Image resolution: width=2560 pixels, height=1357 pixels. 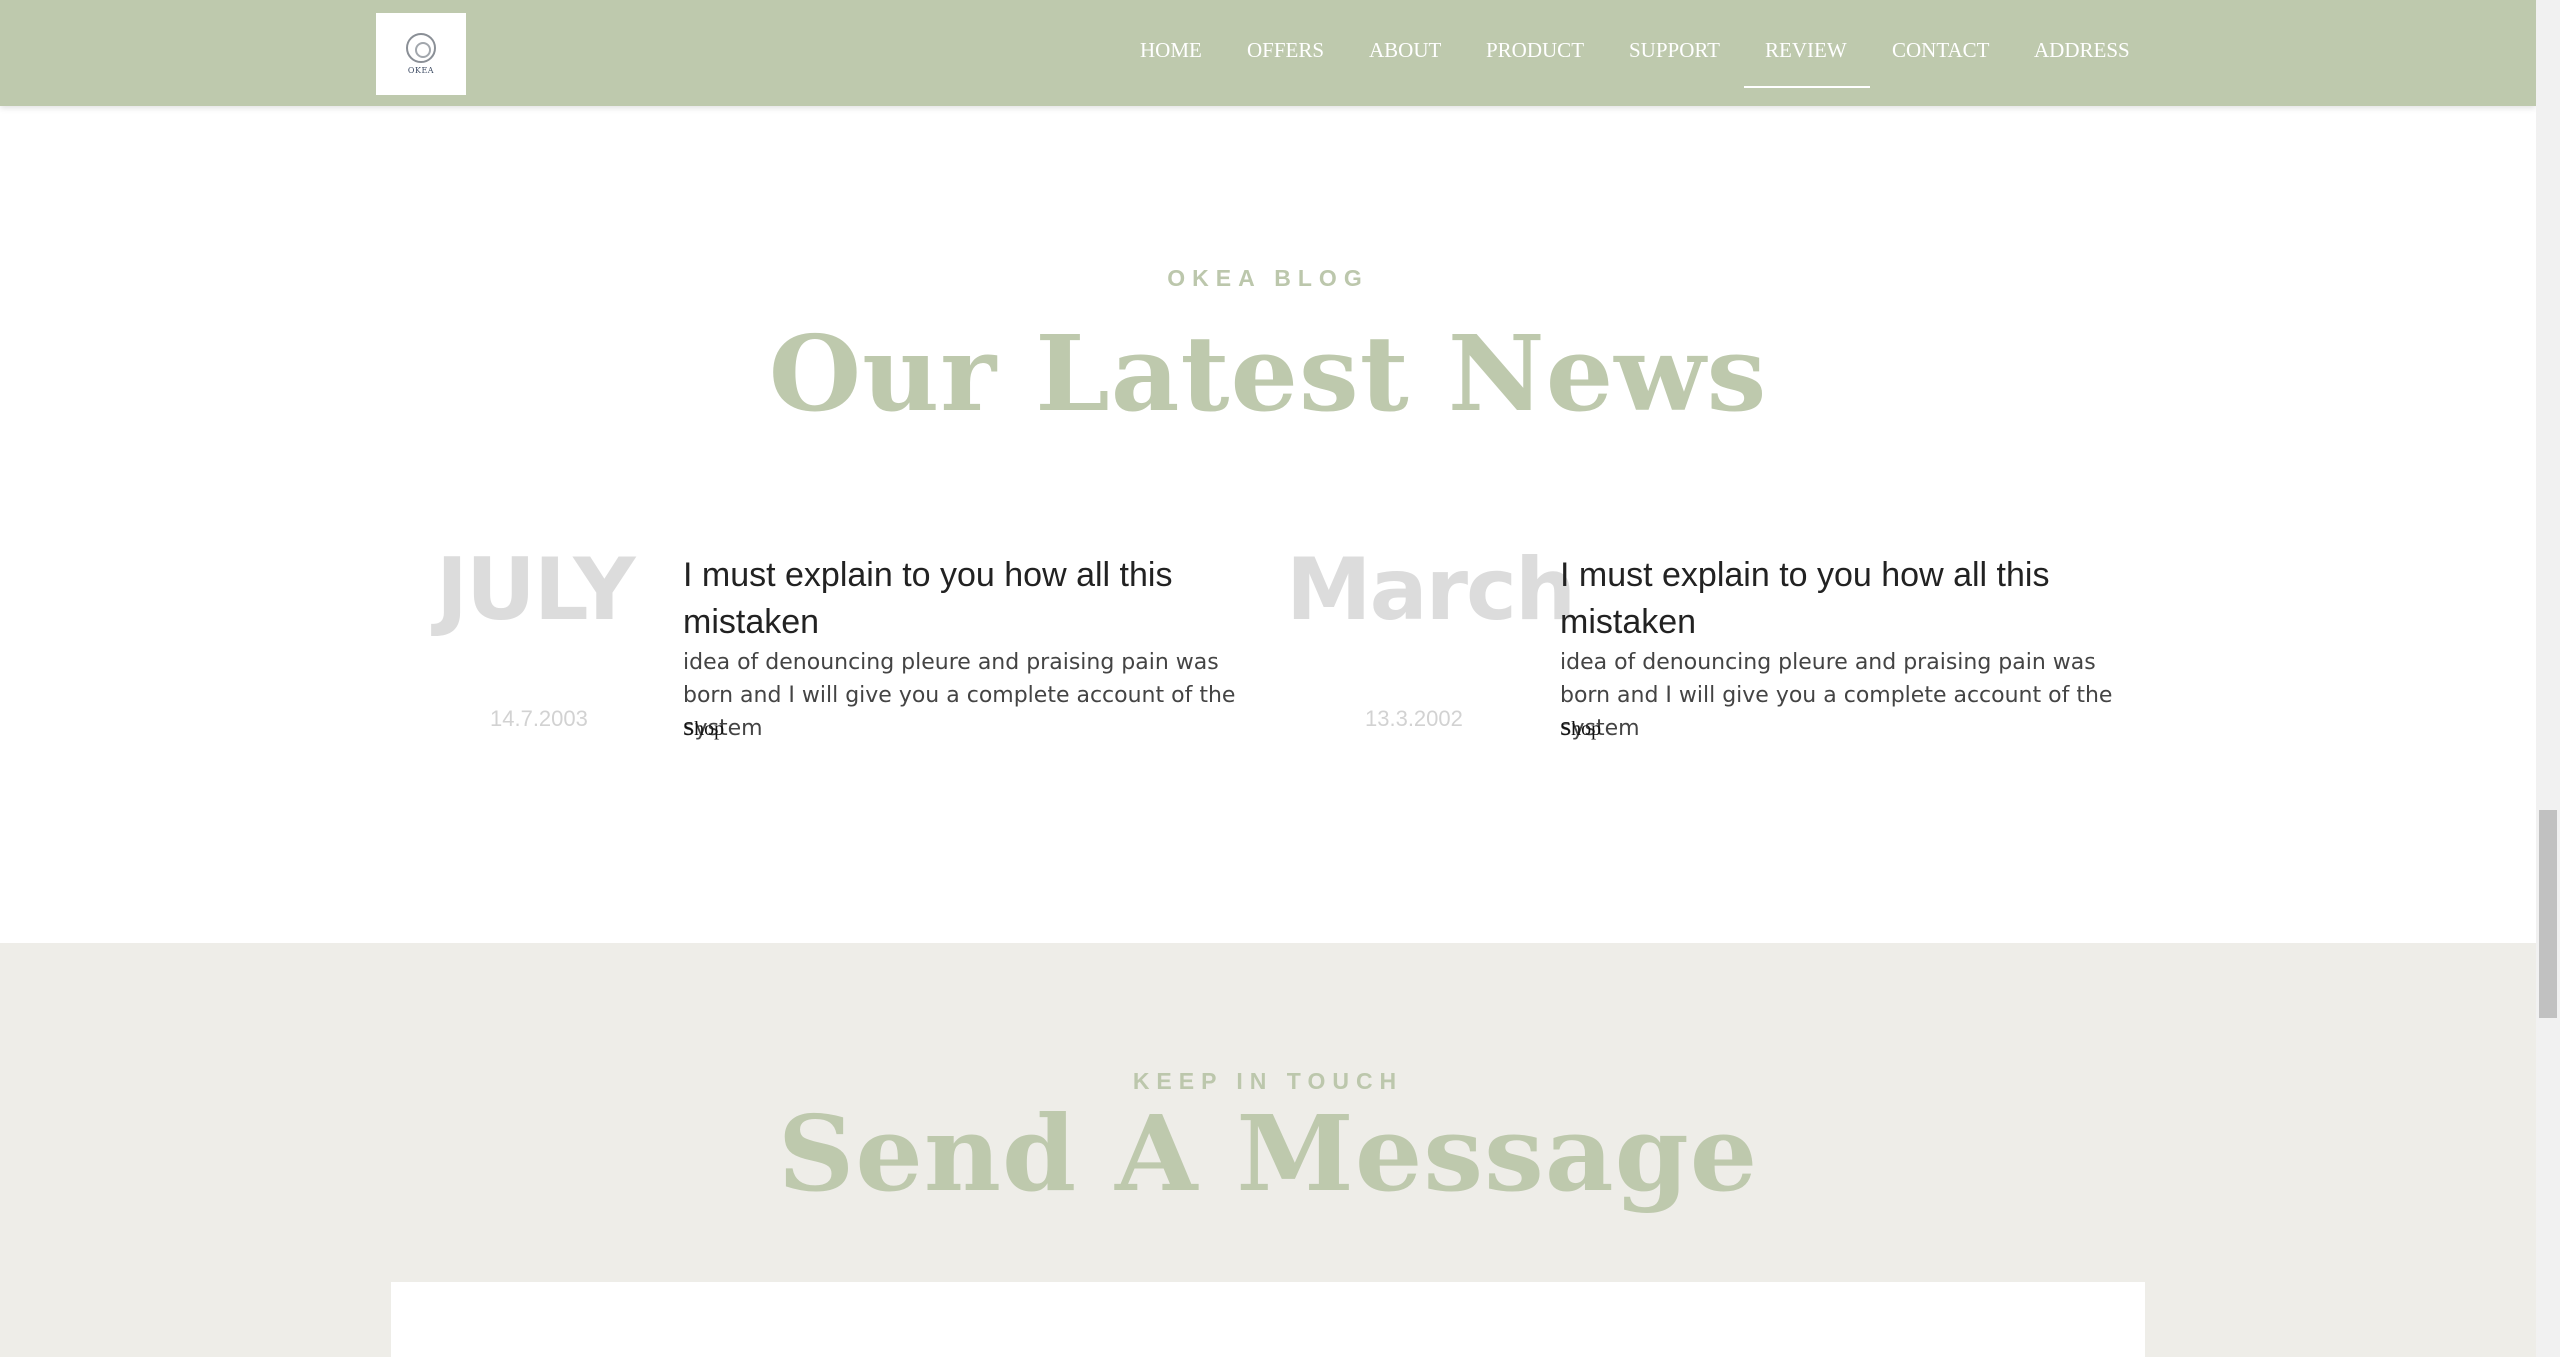 What do you see at coordinates (2082, 50) in the screenshot?
I see `nav-address: ADDRESS` at bounding box center [2082, 50].